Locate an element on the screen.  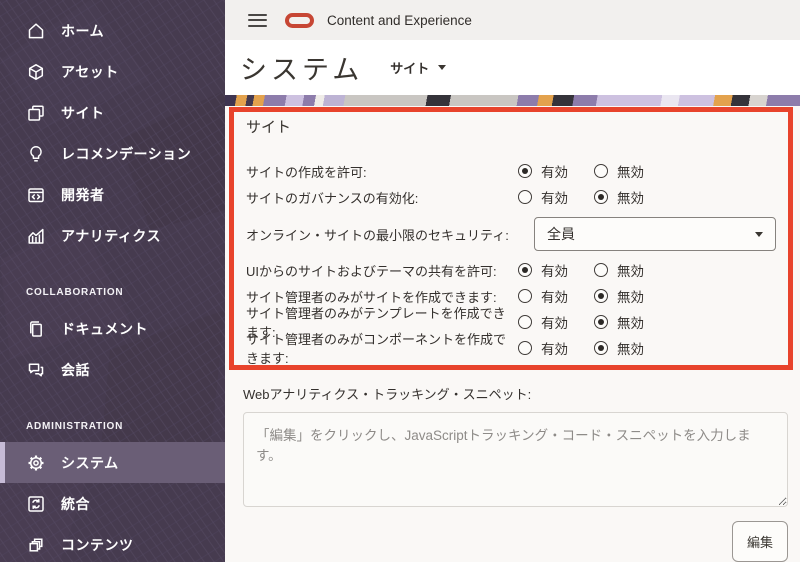
app-title: Content and Experience is located at coordinates (399, 20).